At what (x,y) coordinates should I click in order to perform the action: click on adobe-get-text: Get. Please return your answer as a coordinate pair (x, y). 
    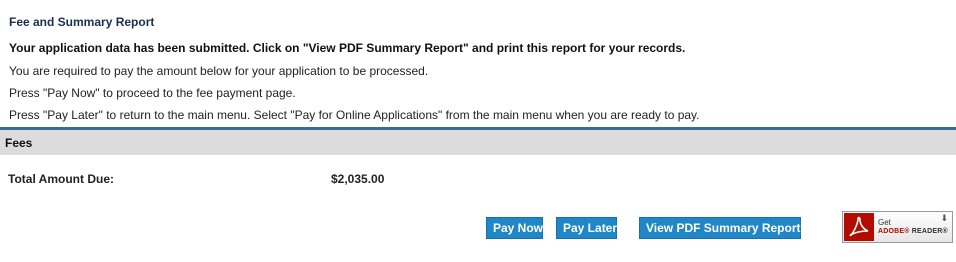
    Looking at the image, I should click on (884, 222).